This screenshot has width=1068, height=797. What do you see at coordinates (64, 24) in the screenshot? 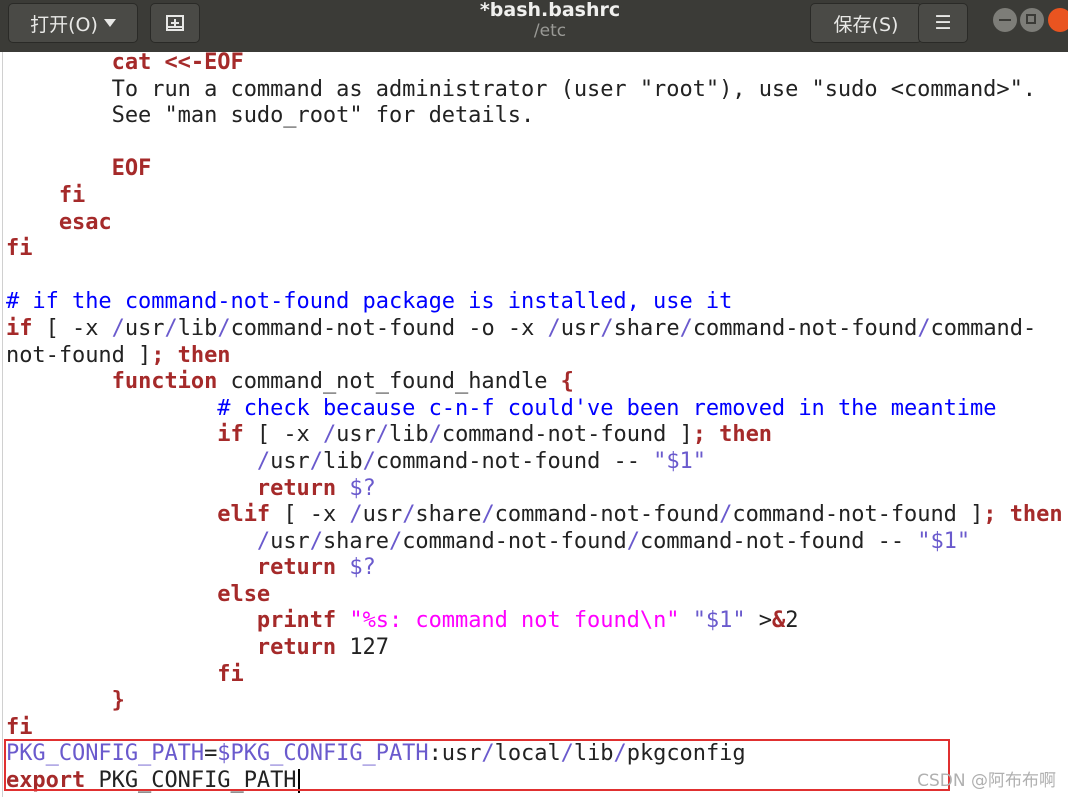
I see `open-button-label: 打开(O)` at bounding box center [64, 24].